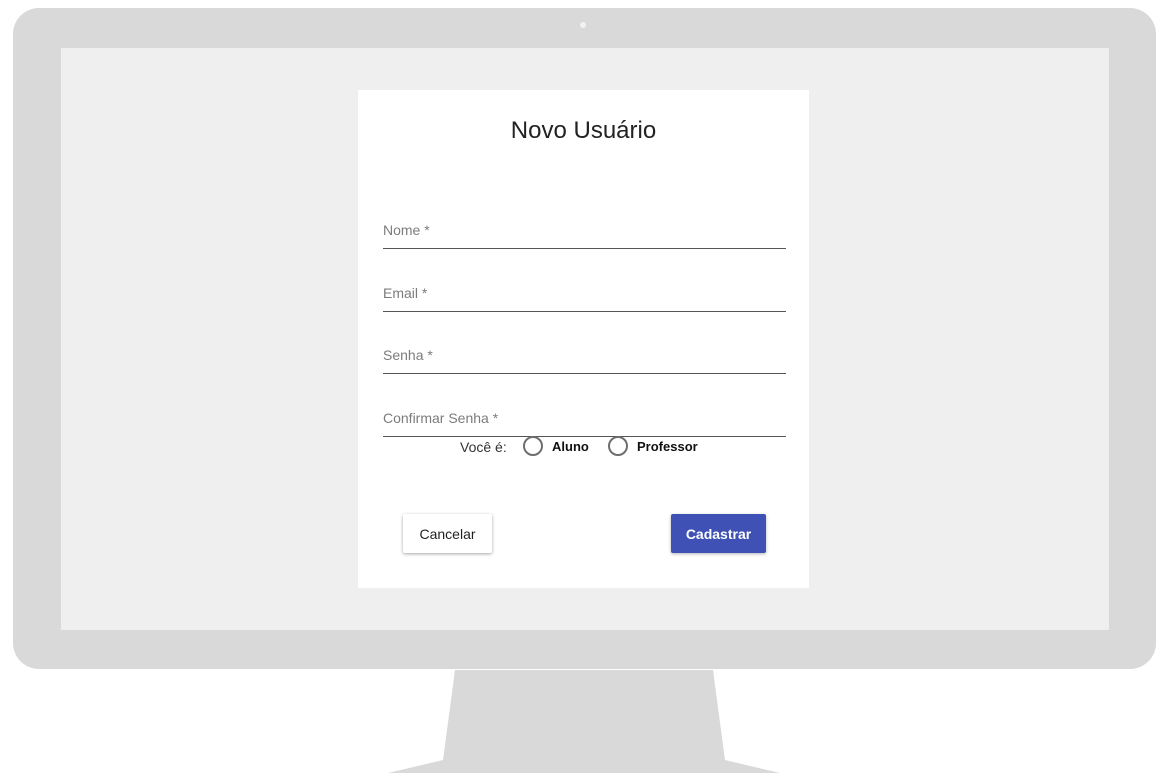  I want to click on cancel-button: Cancelar, so click(447, 533).